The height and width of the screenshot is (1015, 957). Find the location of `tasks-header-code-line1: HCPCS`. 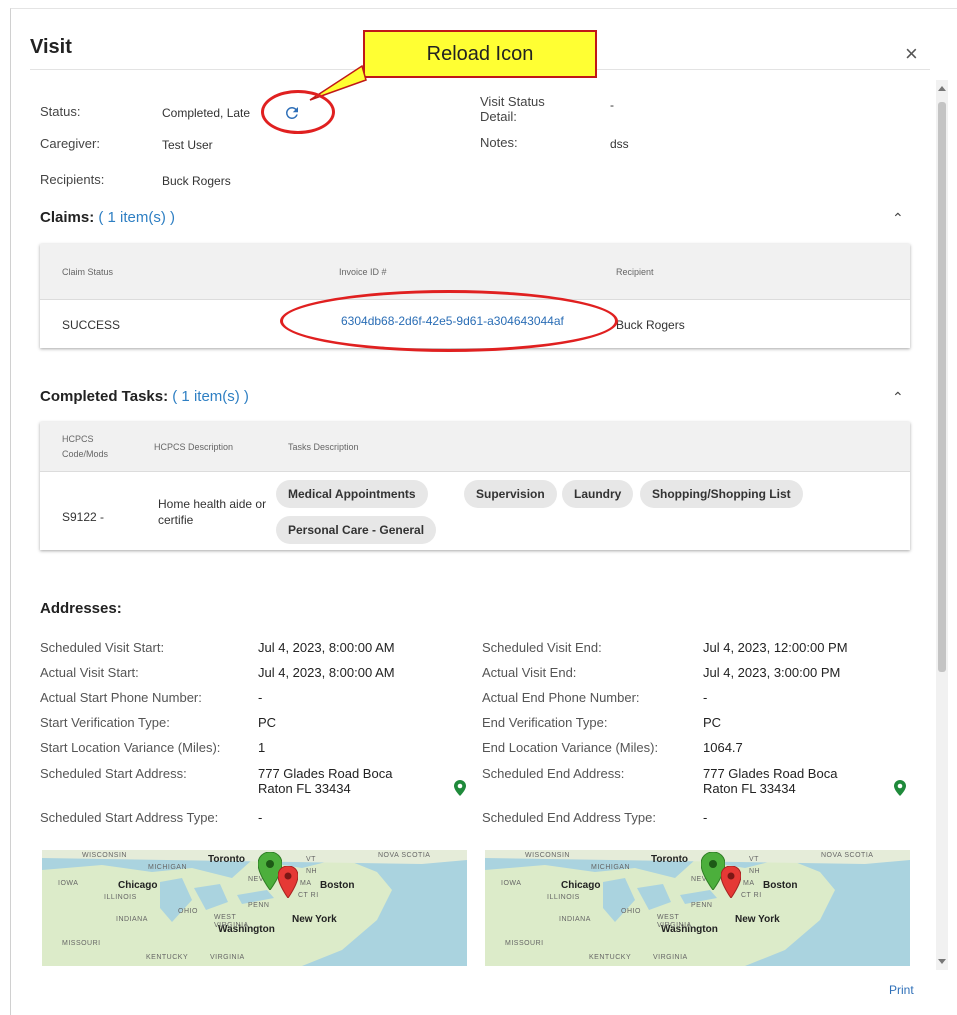

tasks-header-code-line1: HCPCS is located at coordinates (78, 439).